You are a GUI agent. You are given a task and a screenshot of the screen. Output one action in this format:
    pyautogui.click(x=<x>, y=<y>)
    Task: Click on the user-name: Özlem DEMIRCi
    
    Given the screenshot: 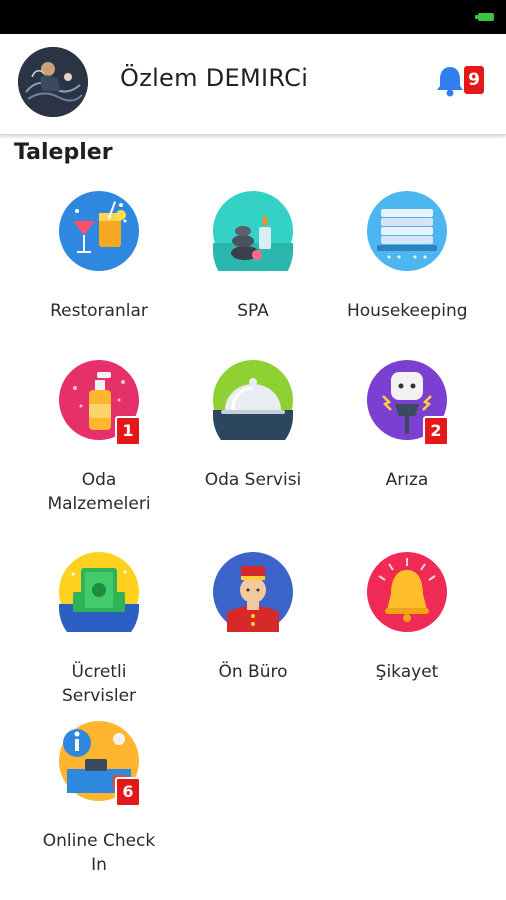 What is the action you would take?
    pyautogui.click(x=214, y=78)
    